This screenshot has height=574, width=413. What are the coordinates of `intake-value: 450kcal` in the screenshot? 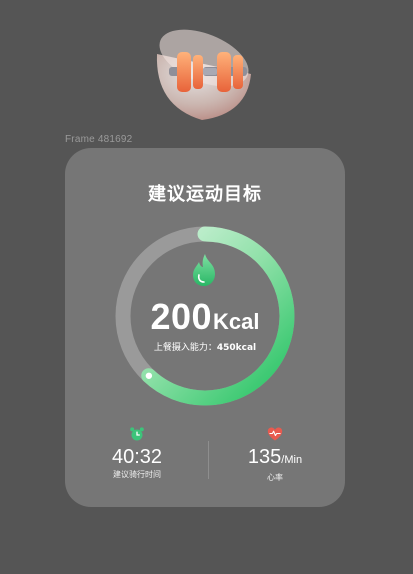 It's located at (236, 348).